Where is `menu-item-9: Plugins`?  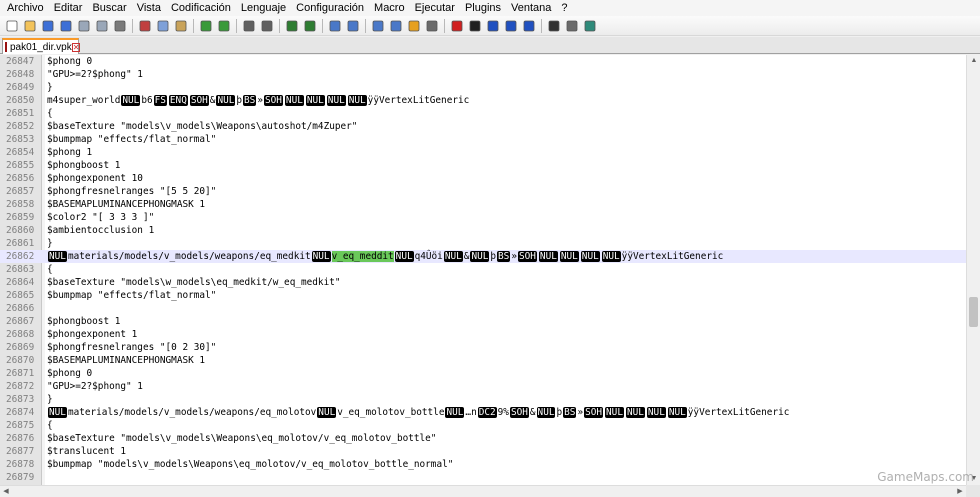
menu-item-9: Plugins is located at coordinates (483, 8).